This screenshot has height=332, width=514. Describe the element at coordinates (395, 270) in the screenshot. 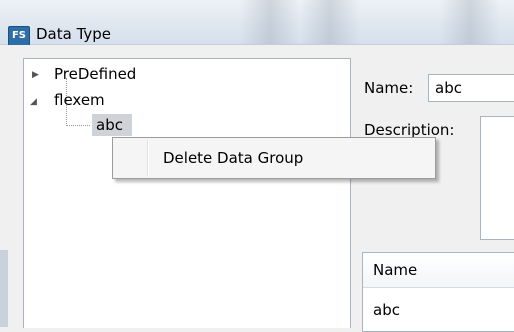

I see `grid-column-header-label: Name` at that location.